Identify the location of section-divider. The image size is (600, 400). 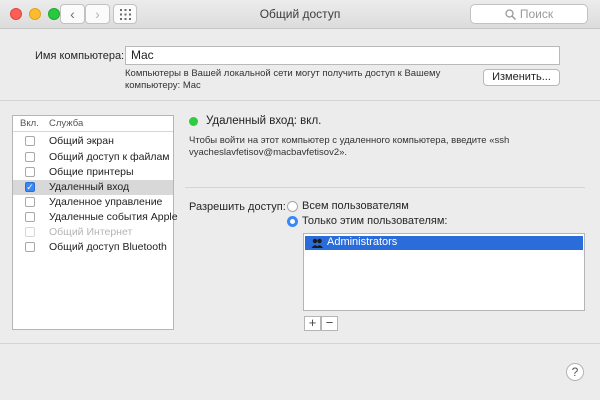
(300, 100).